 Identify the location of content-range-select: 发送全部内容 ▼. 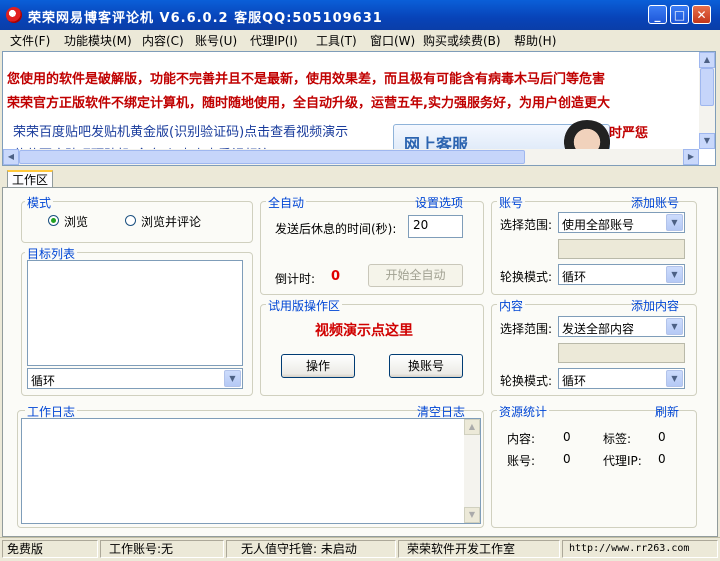
(621, 326).